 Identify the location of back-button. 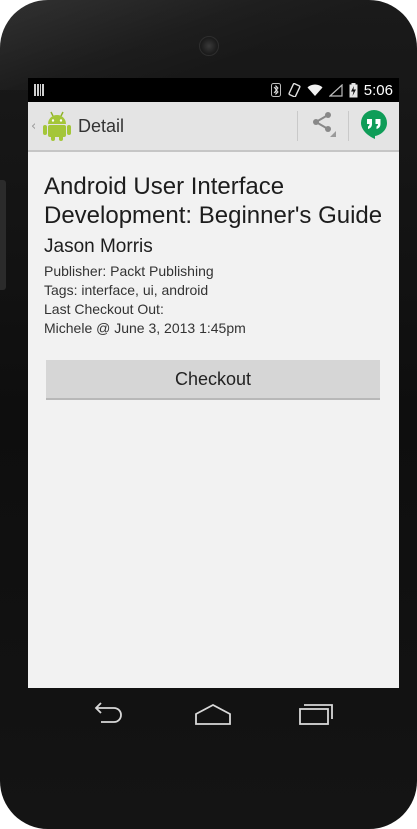
(109, 716).